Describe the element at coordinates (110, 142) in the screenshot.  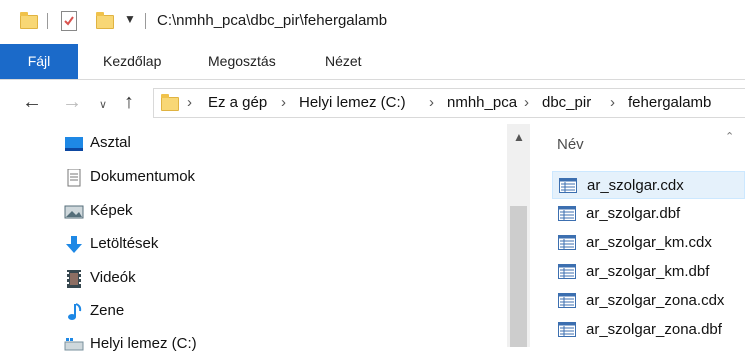
I see `nav-item-label: Asztal` at that location.